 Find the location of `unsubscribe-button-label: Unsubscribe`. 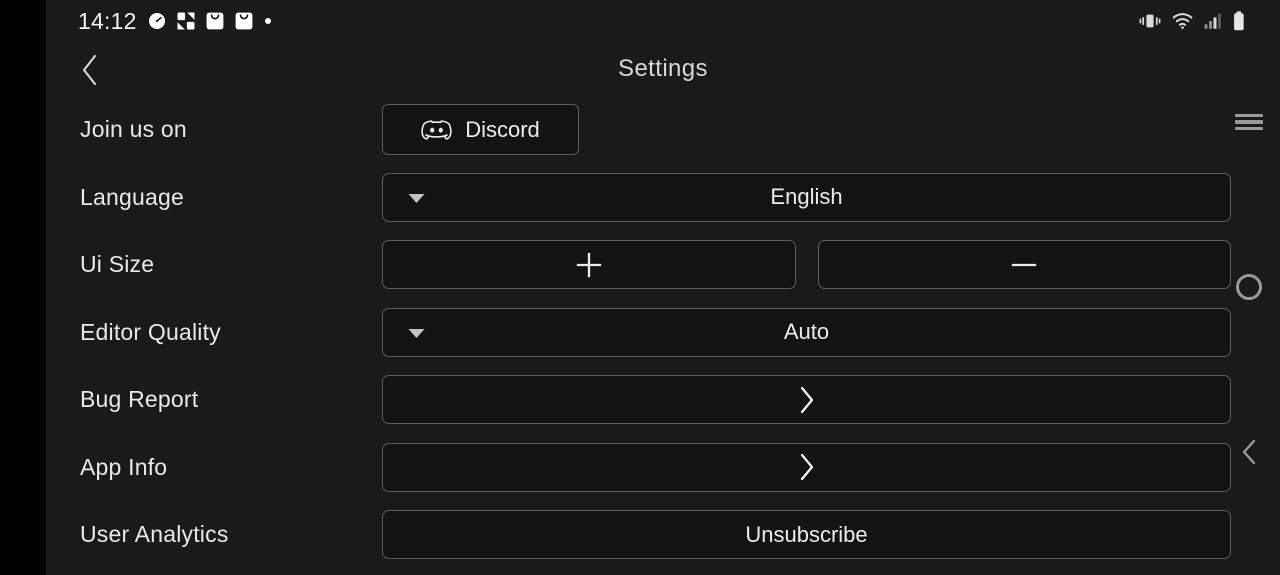

unsubscribe-button-label: Unsubscribe is located at coordinates (806, 534).